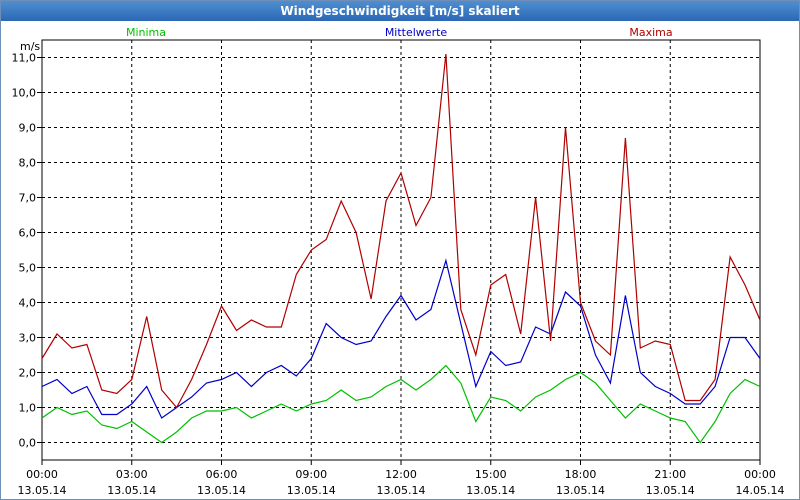 The width and height of the screenshot is (800, 500). I want to click on legend-entry-minima: Minima, so click(146, 32).